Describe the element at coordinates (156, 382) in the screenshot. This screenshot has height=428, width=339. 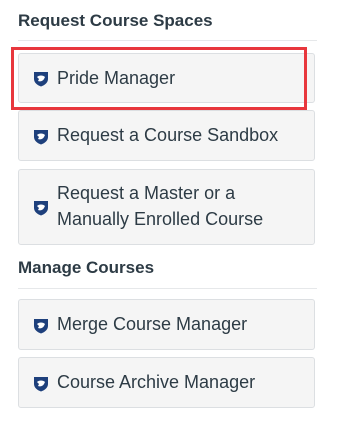
I see `nav-item-label: Course Archive Manager` at that location.